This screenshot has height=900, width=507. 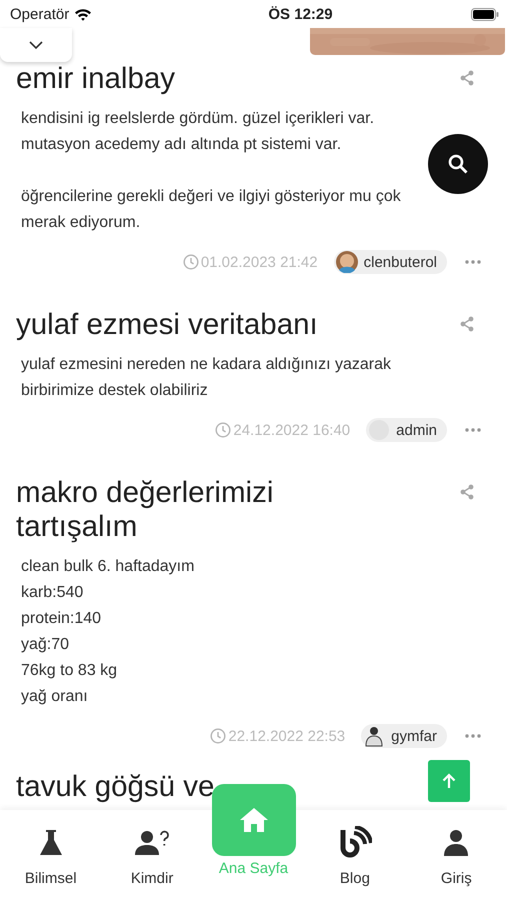 What do you see at coordinates (206, 378) in the screenshot?
I see `post-text: yulaf ezmesini nereden ne kadara aldığınızı yazarak birbirimize destek olabiliriz` at bounding box center [206, 378].